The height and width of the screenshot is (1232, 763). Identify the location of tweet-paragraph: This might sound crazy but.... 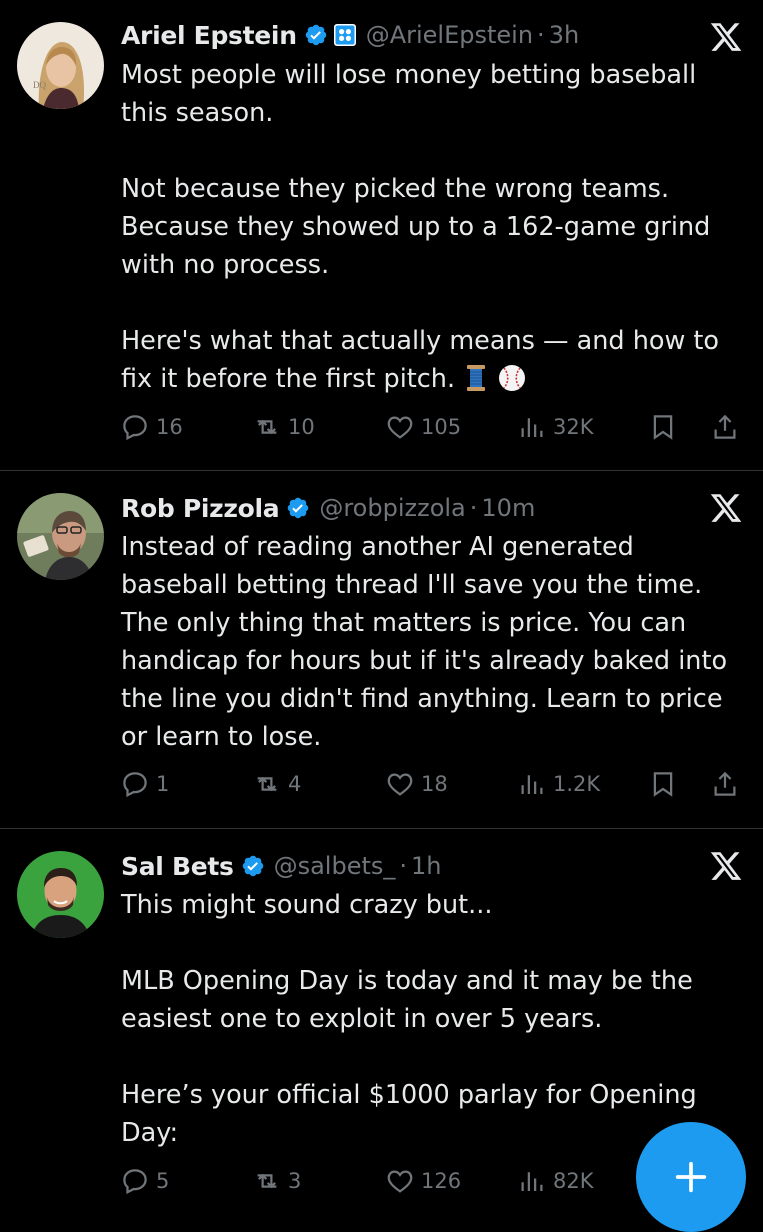
(307, 905).